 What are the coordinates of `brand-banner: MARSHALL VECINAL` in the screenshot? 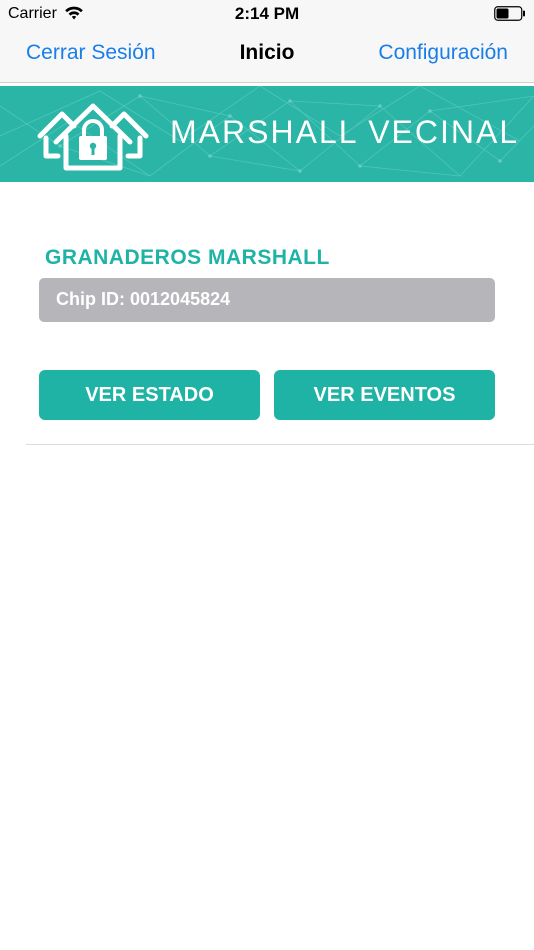 It's located at (267, 134).